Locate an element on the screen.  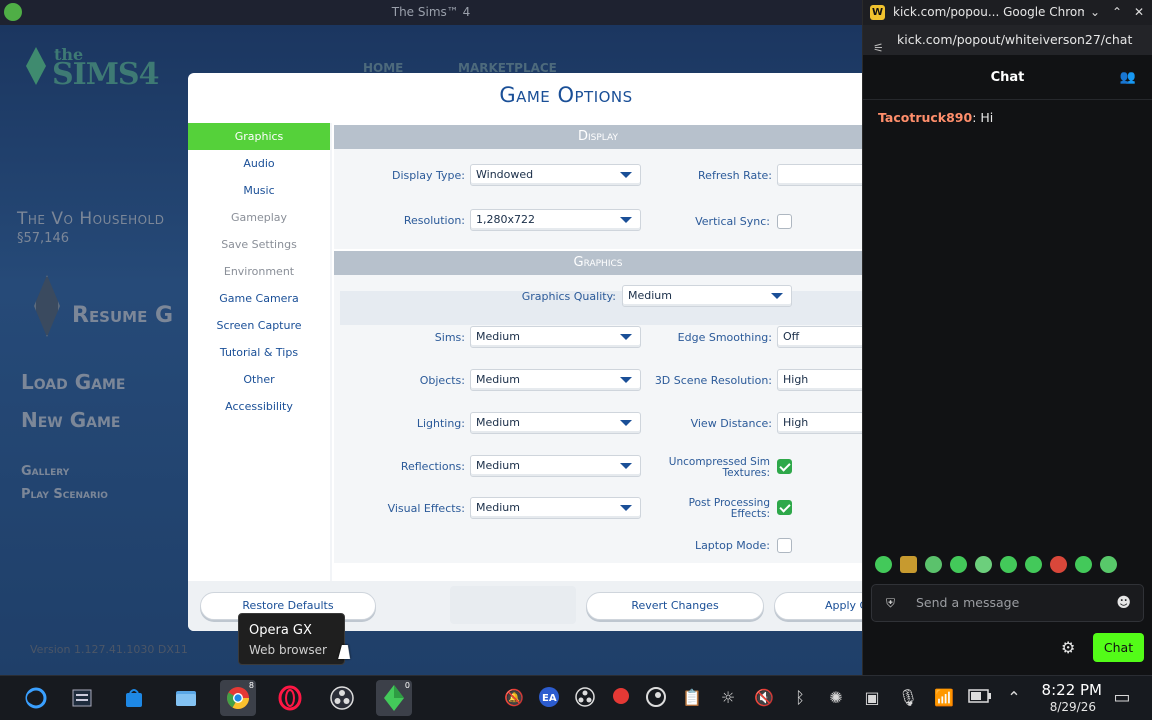
notifications-off-icon: 🔕 is located at coordinates (514, 698).